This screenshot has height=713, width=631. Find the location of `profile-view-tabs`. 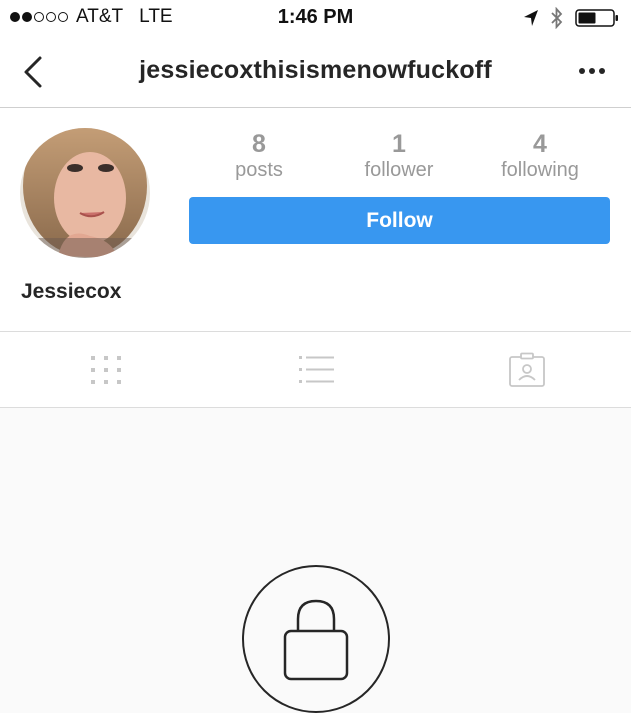

profile-view-tabs is located at coordinates (315, 370).